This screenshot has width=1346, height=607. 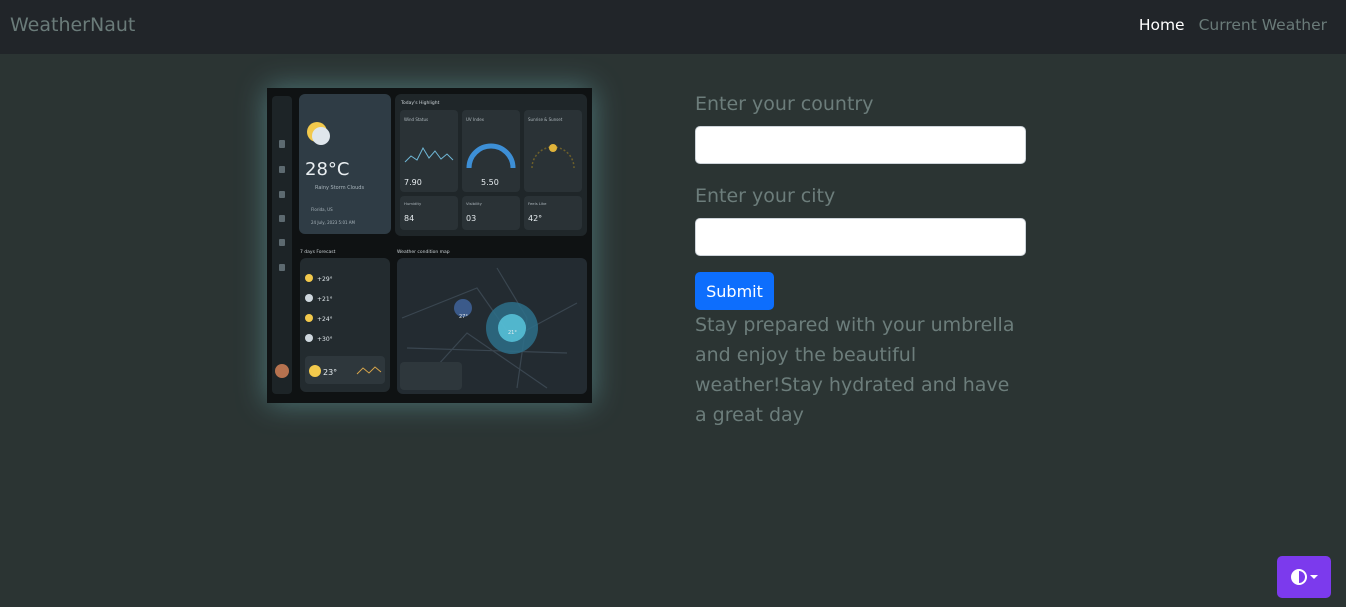 I want to click on preview-uv-value: 5.50, so click(x=490, y=182).